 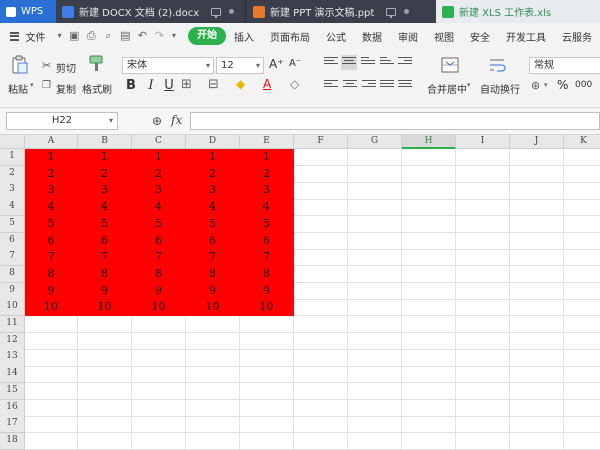 I want to click on cell-g18, so click(x=375, y=441).